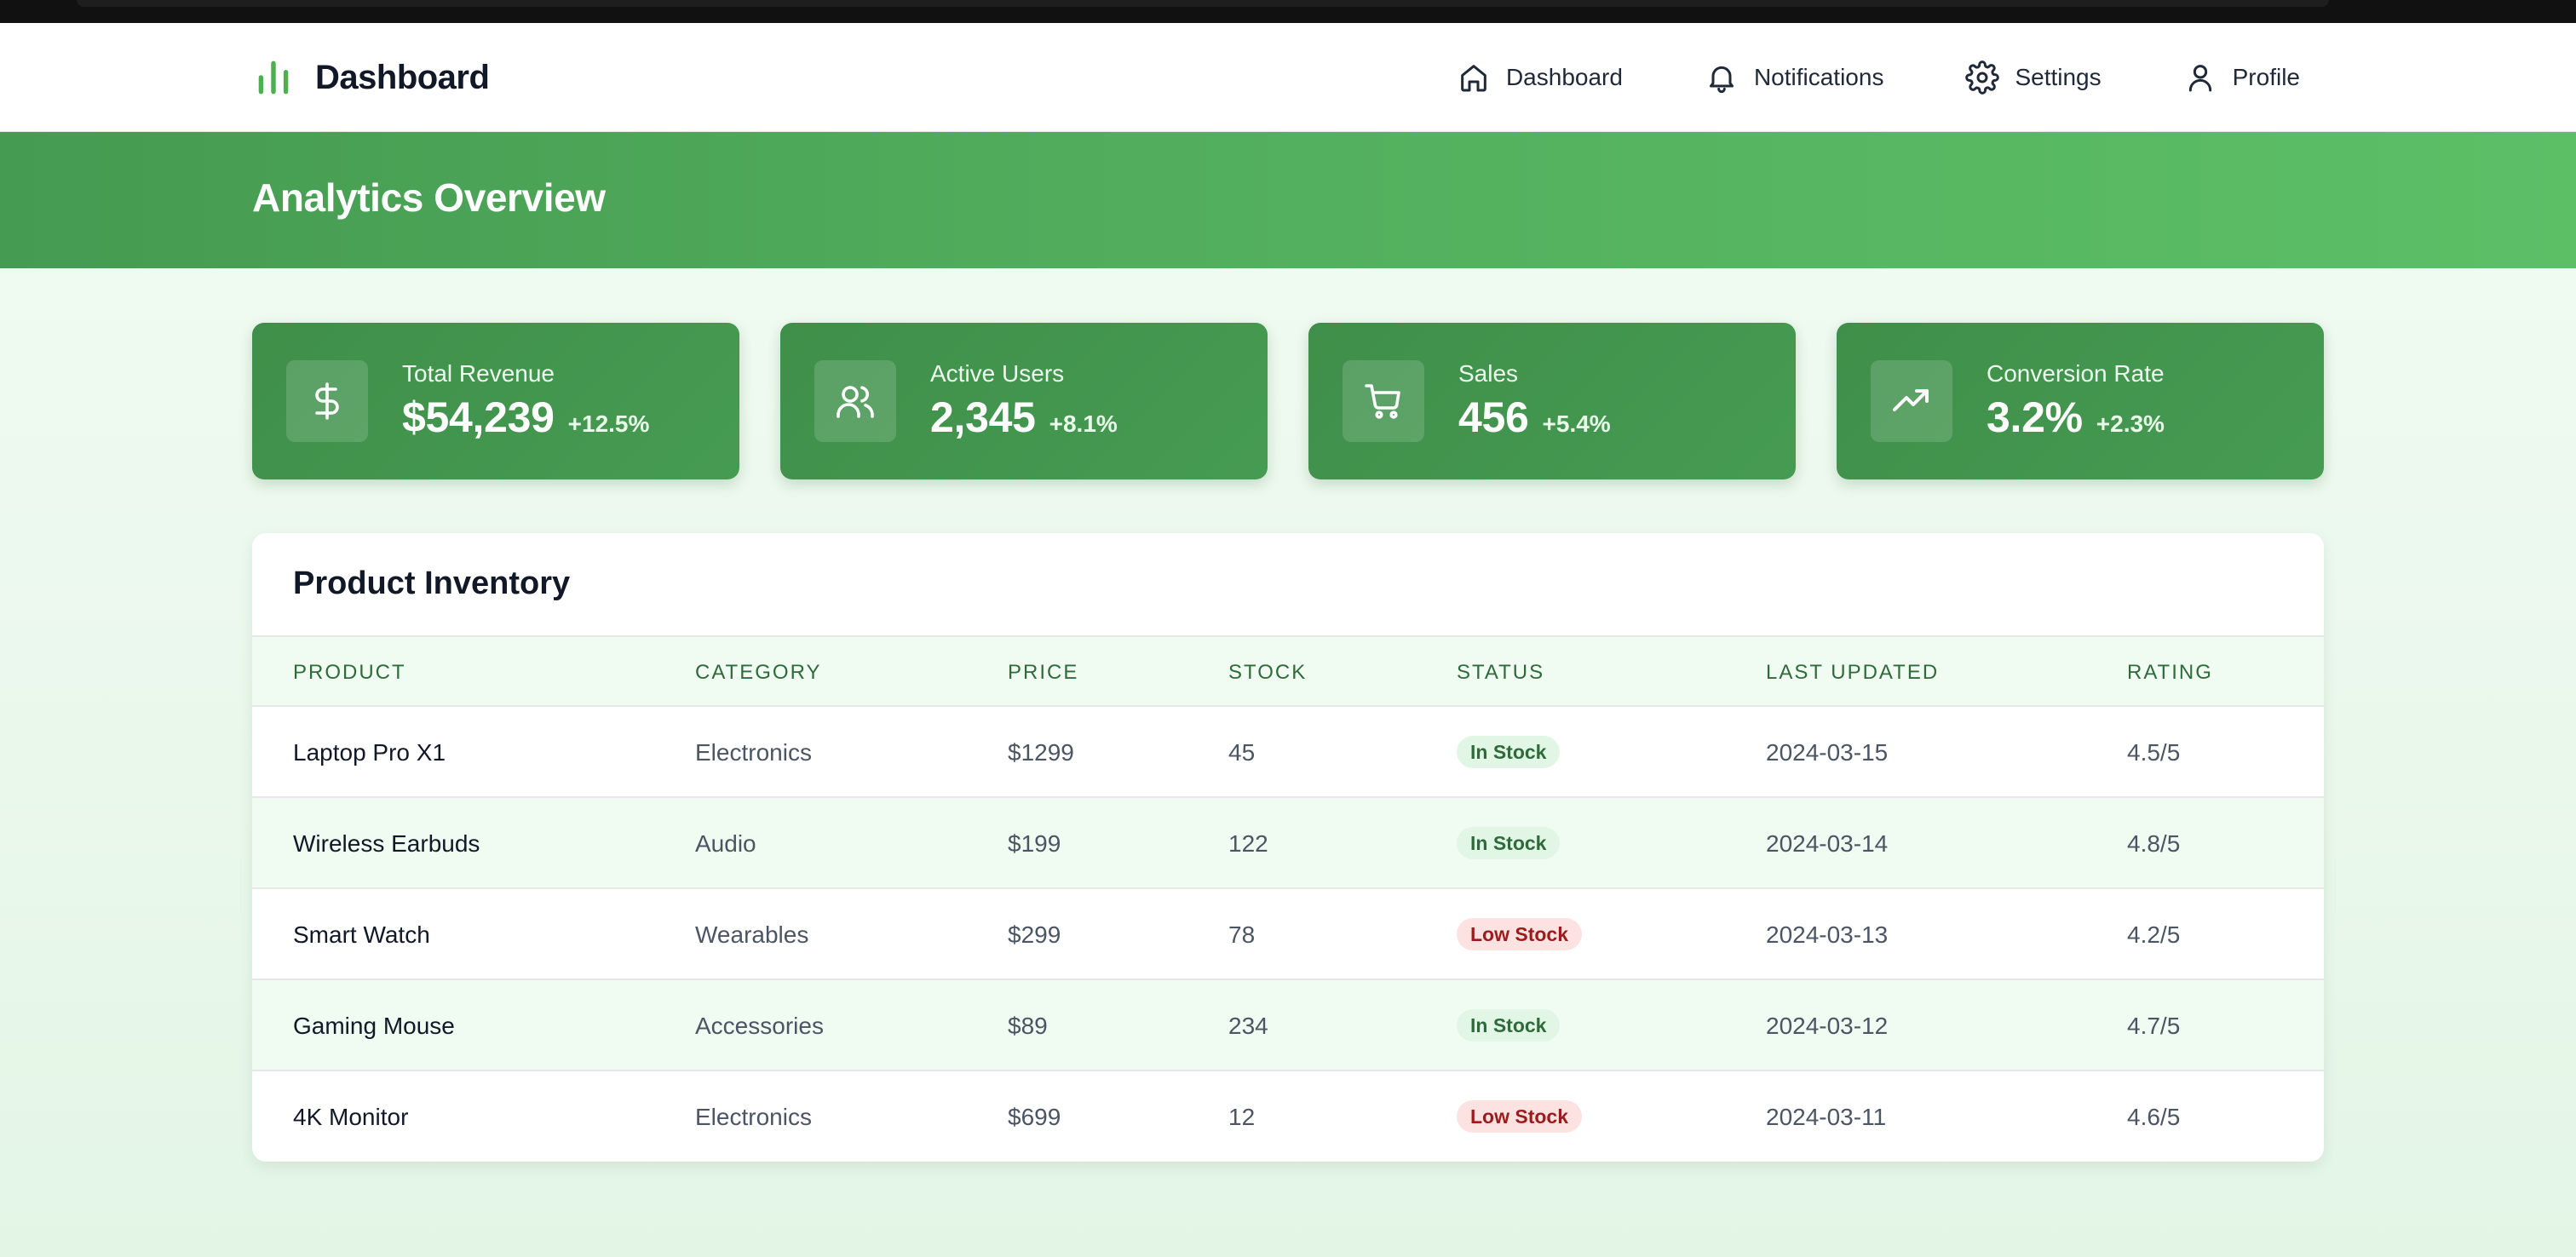 The height and width of the screenshot is (1257, 2576). I want to click on cell-price: $89, so click(1028, 1026).